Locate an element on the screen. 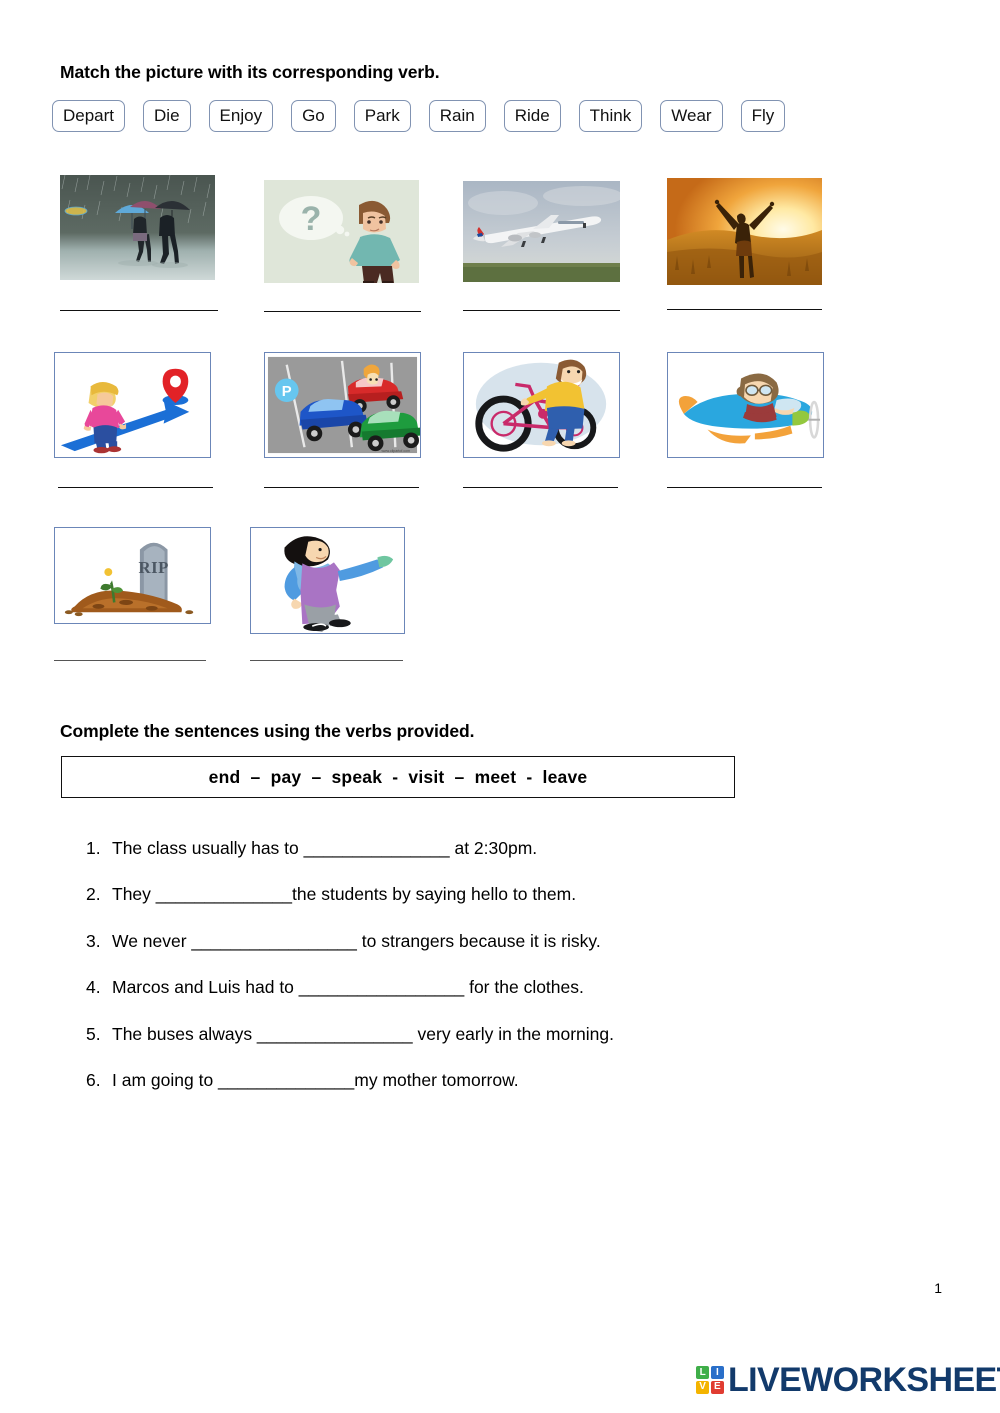  word-bank-box: end – pay – speak - visit – meet - leave is located at coordinates (398, 777).